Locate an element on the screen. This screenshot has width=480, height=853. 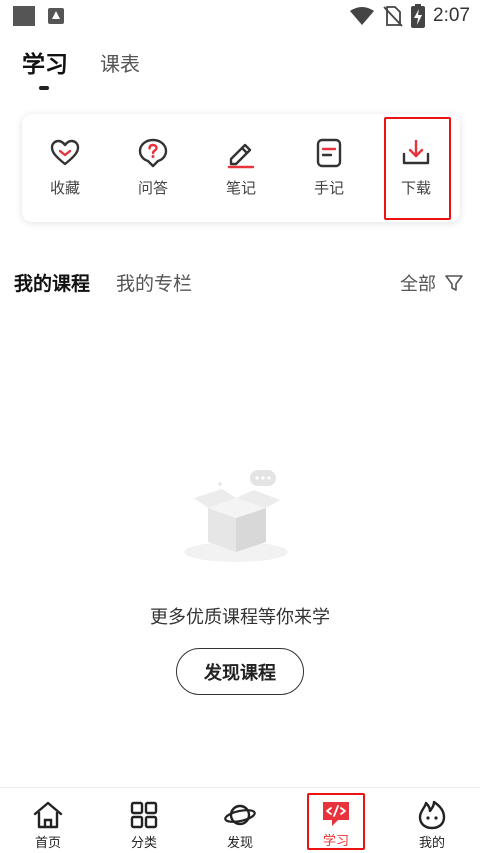
top-tabs: 学习 课表 is located at coordinates (81, 67).